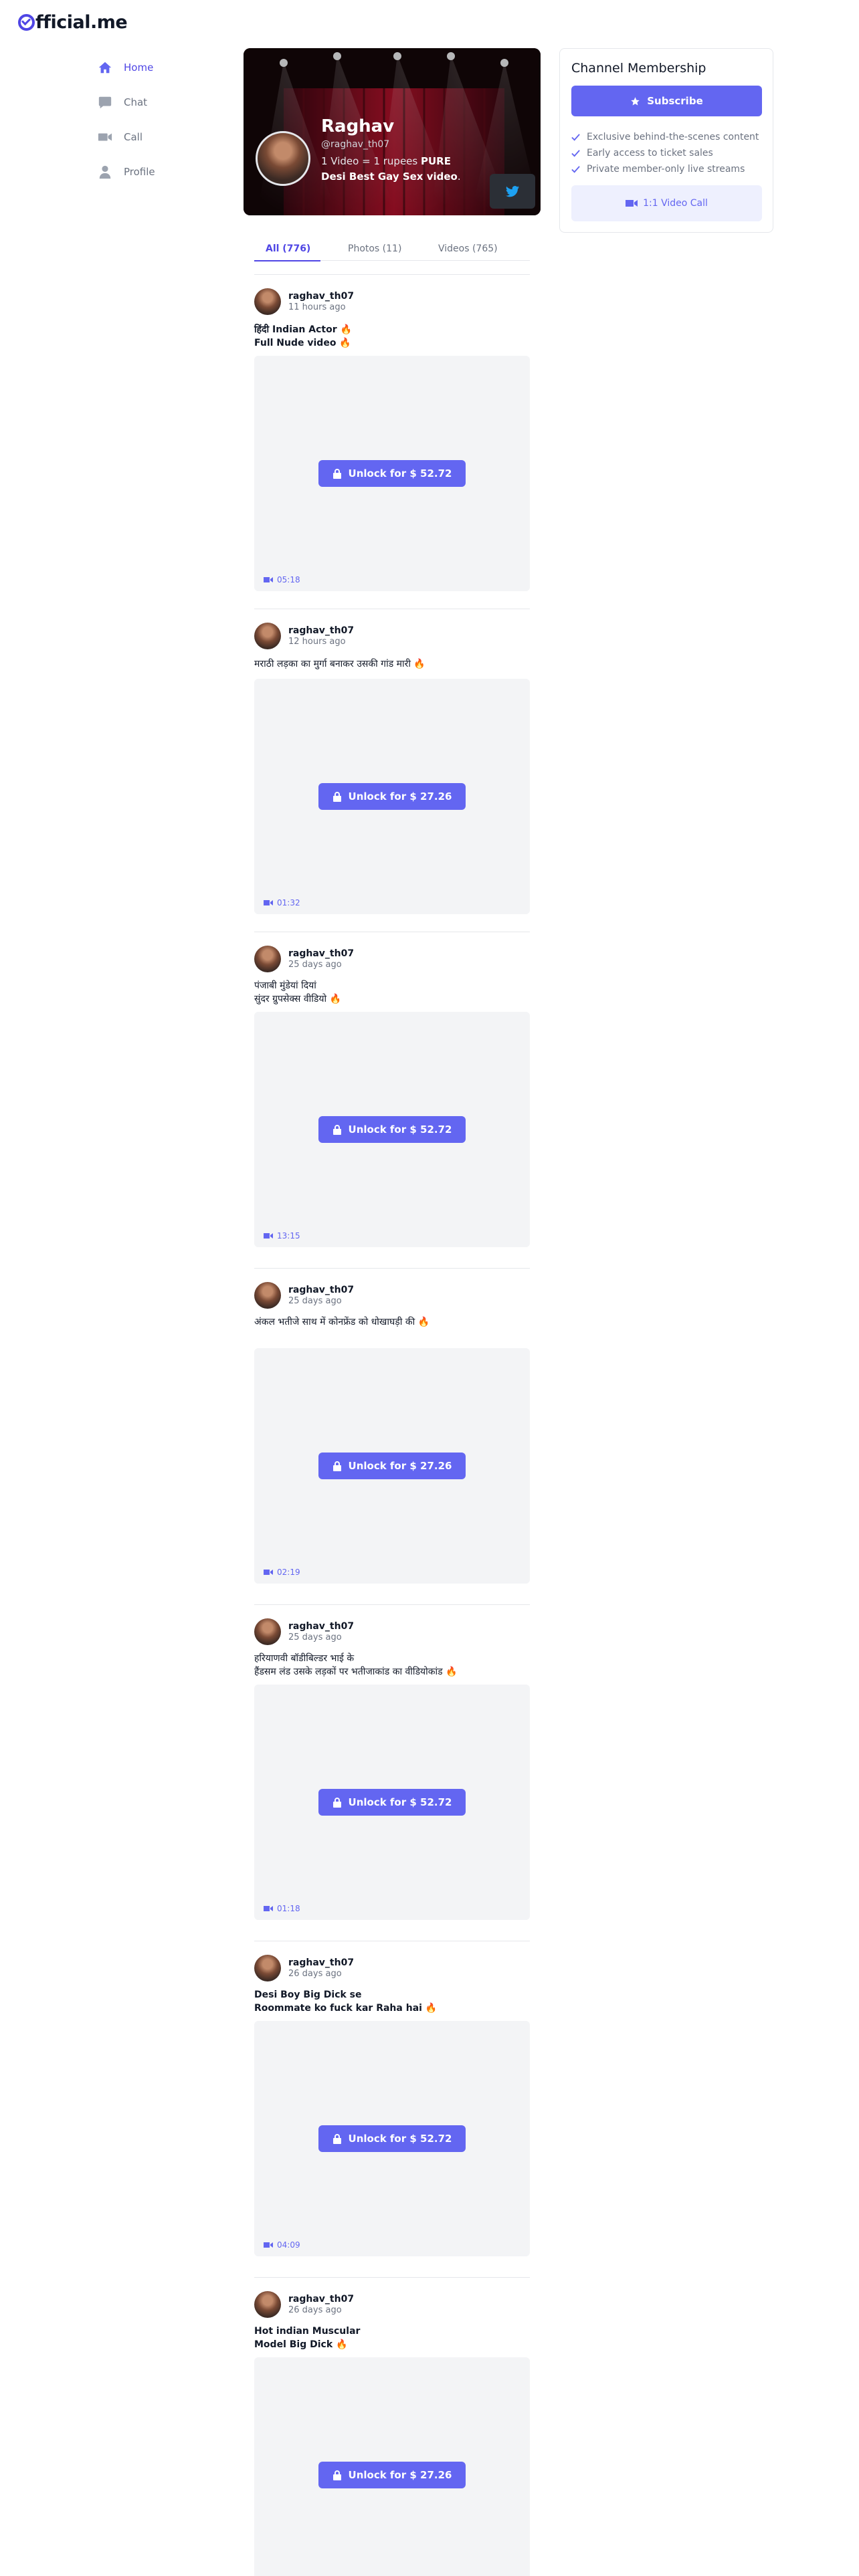  I want to click on locked-media: Unlock for $ 52.72 05:18, so click(392, 474).